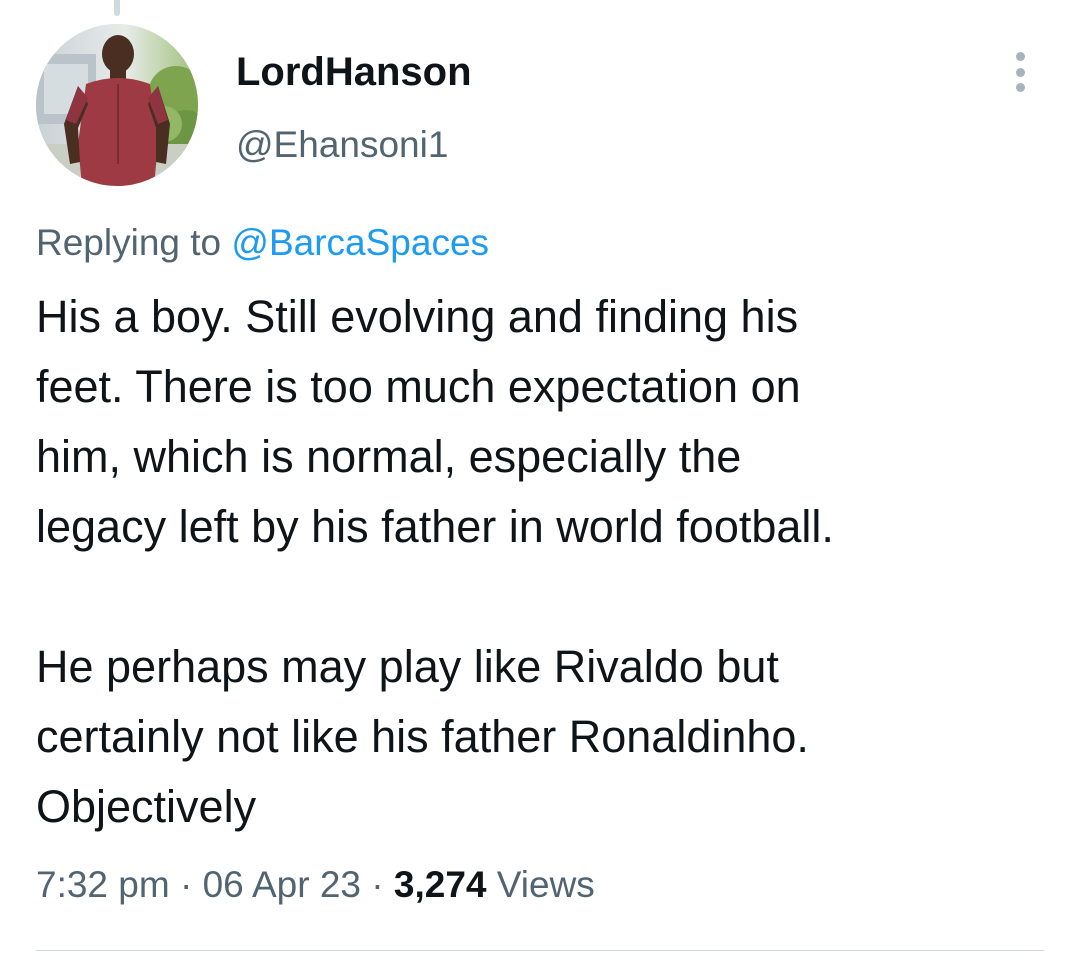 The width and height of the screenshot is (1080, 961). I want to click on tweet-line: feet. There is too much expectation on, so click(418, 386).